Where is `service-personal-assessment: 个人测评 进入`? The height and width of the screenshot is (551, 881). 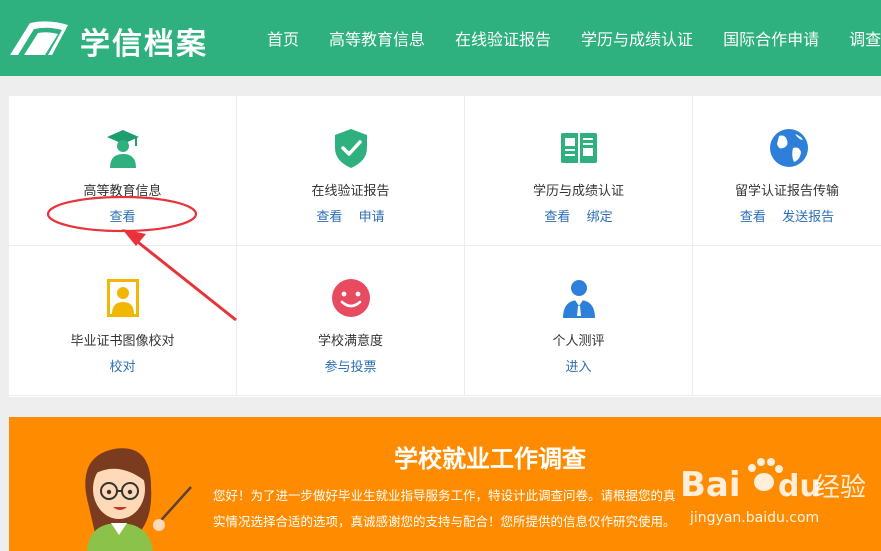 service-personal-assessment: 个人测评 进入 is located at coordinates (579, 321).